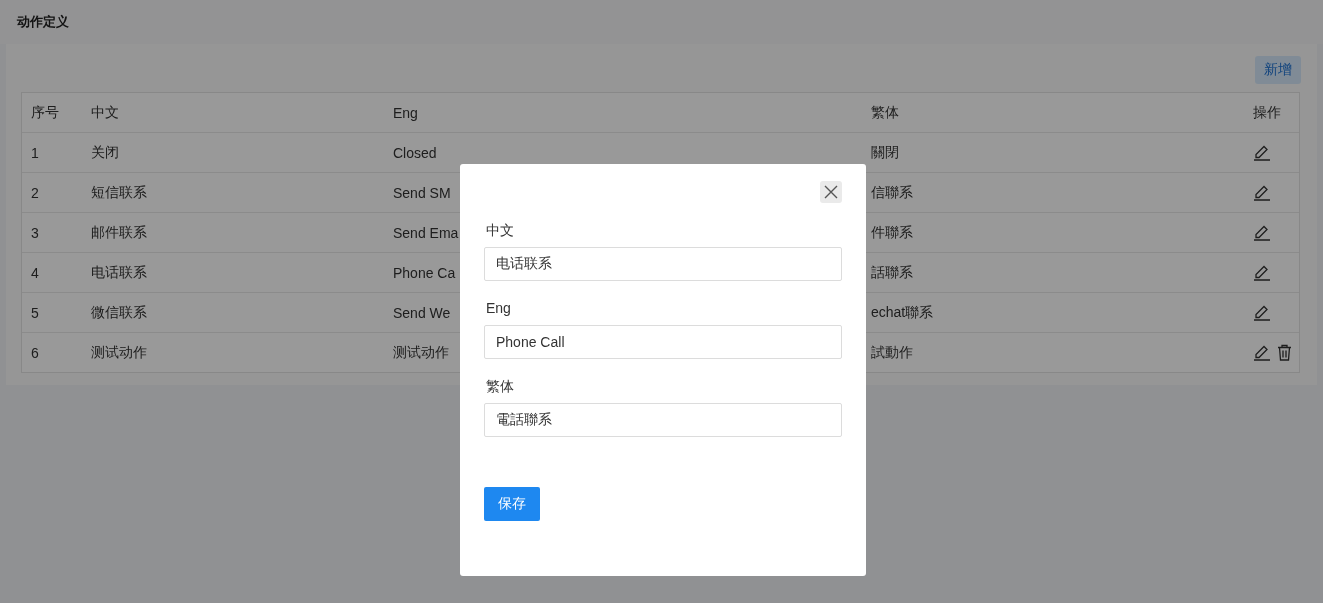  What do you see at coordinates (35, 272) in the screenshot?
I see `table-cell: 4` at bounding box center [35, 272].